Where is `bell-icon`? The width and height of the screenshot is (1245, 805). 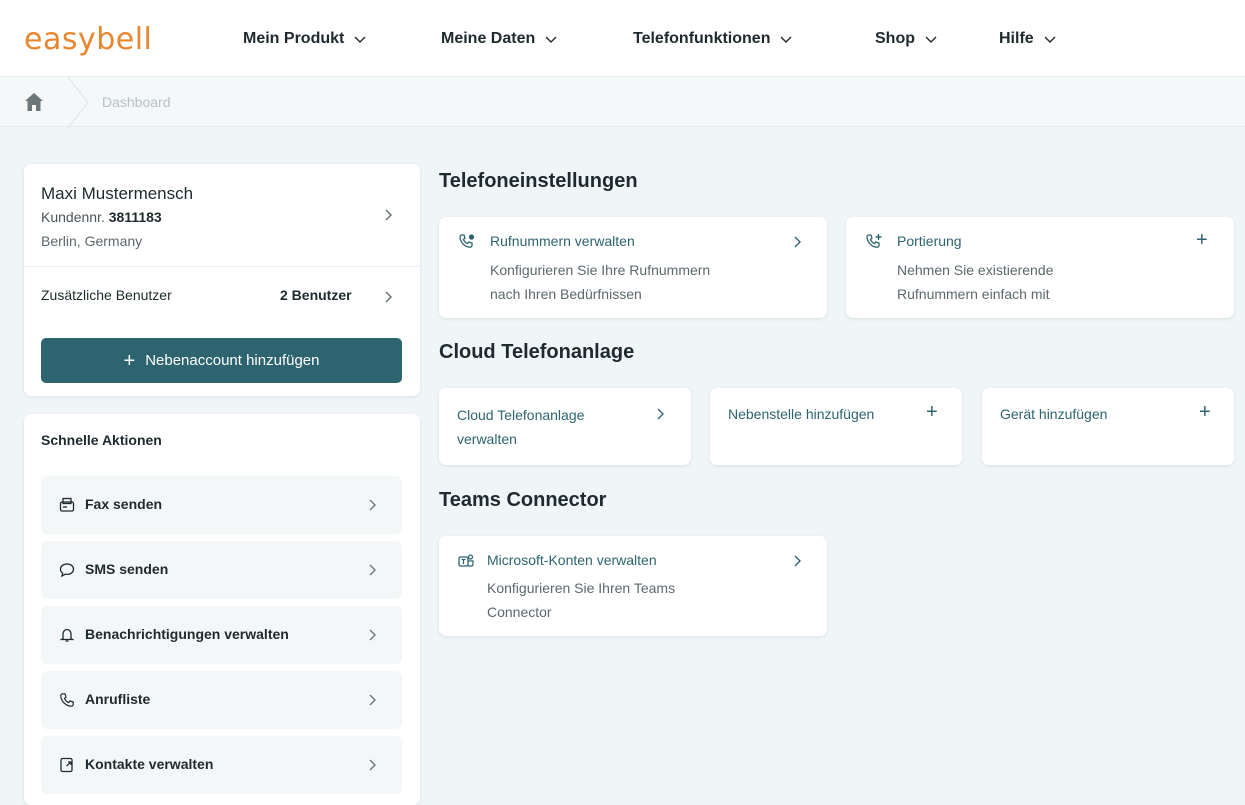
bell-icon is located at coordinates (67, 635).